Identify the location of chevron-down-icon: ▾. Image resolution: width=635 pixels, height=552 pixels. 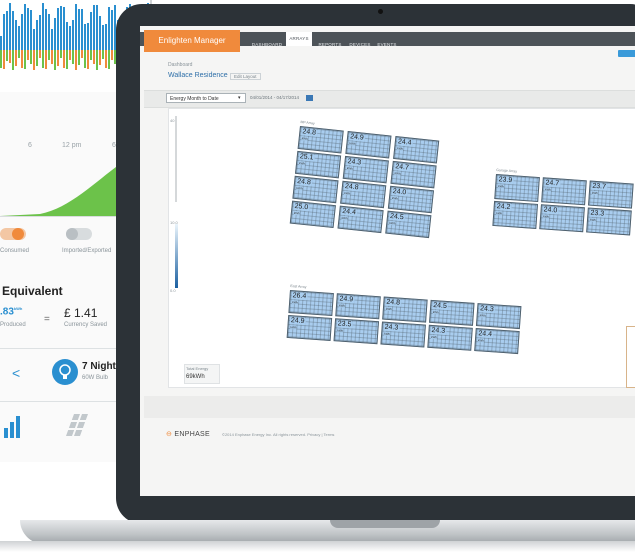
(239, 98).